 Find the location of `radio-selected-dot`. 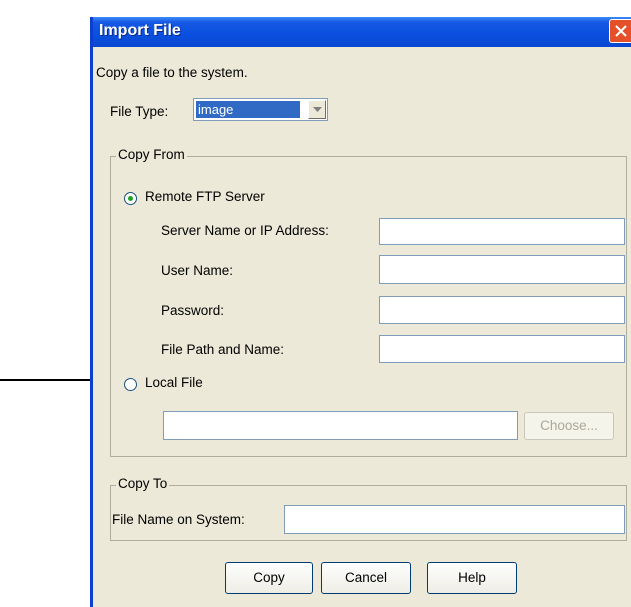

radio-selected-dot is located at coordinates (130, 198).